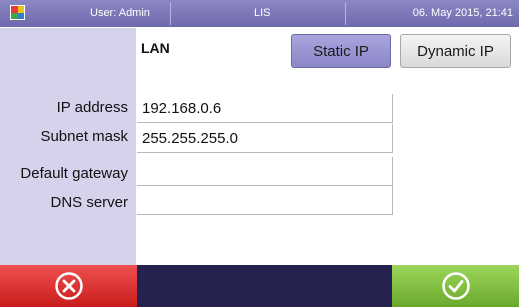 This screenshot has height=307, width=519. Describe the element at coordinates (462, 13) in the screenshot. I see `date-time: 06. May 2015, 21:41` at that location.